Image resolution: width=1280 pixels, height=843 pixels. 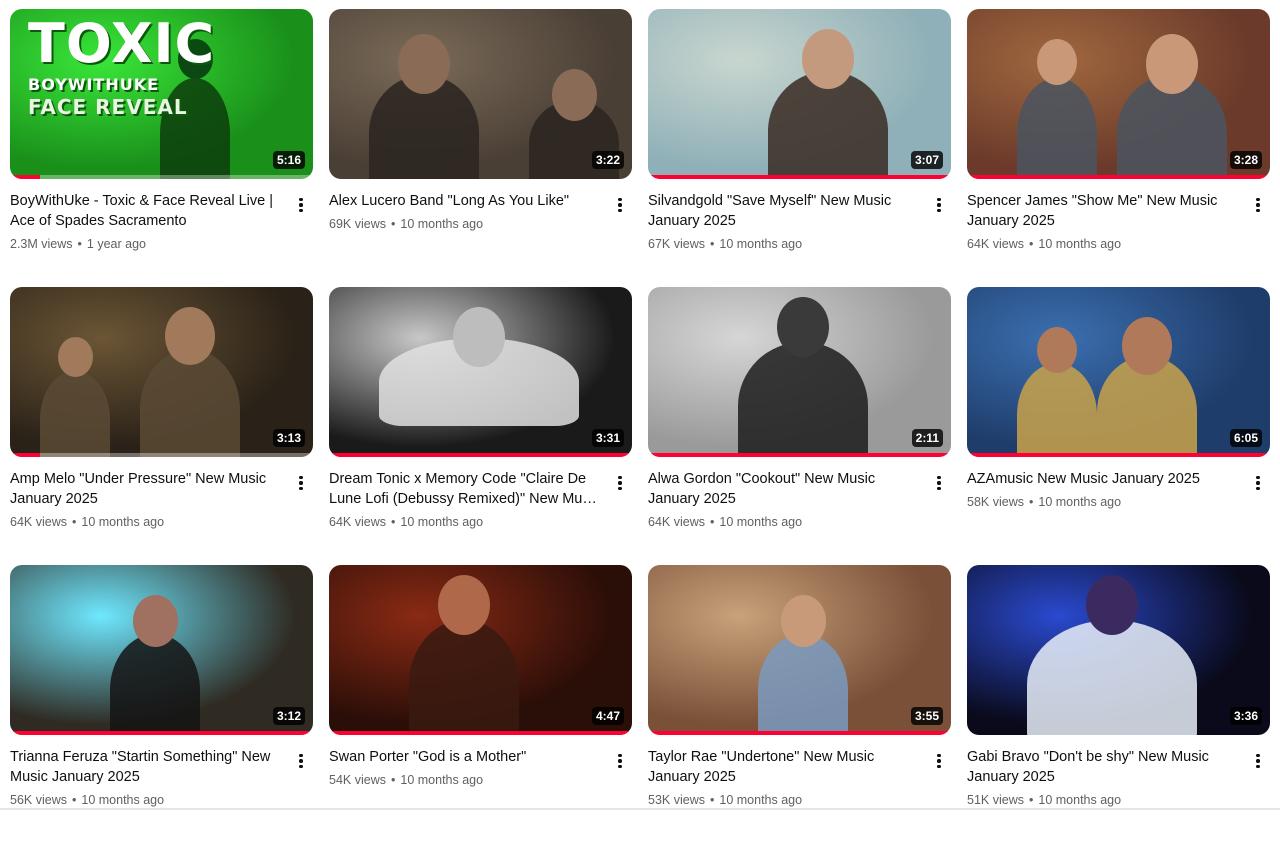 What do you see at coordinates (608, 716) in the screenshot?
I see `duration-badge: 4:47` at bounding box center [608, 716].